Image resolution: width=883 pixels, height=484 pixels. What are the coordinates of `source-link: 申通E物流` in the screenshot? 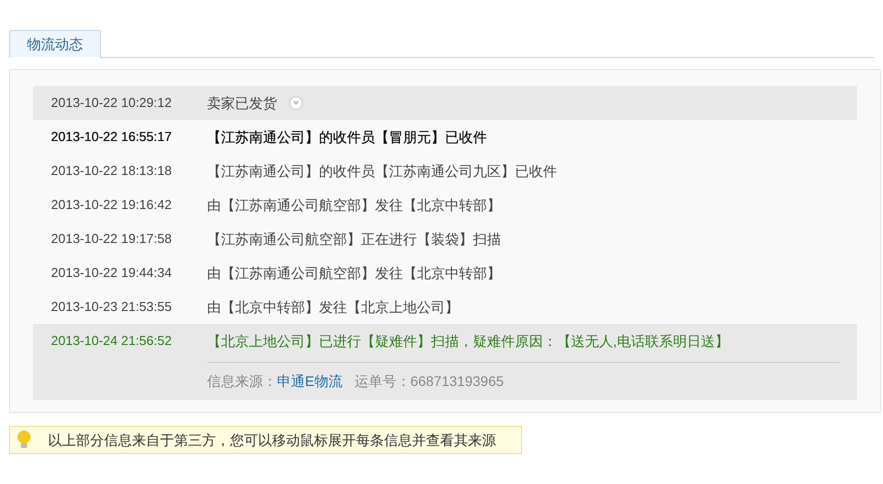 It's located at (309, 381).